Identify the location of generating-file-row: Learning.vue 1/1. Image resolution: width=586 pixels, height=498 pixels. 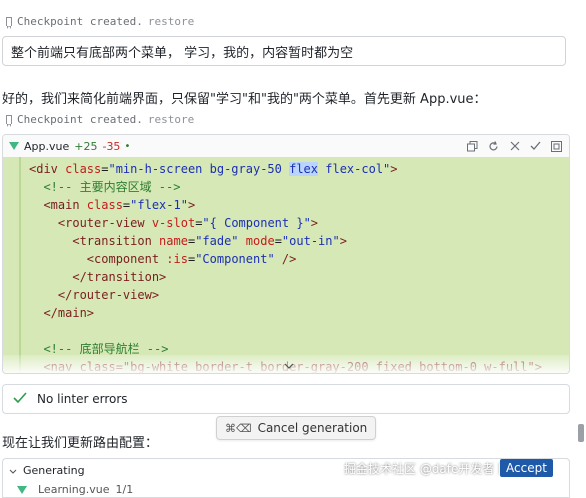
(75, 489).